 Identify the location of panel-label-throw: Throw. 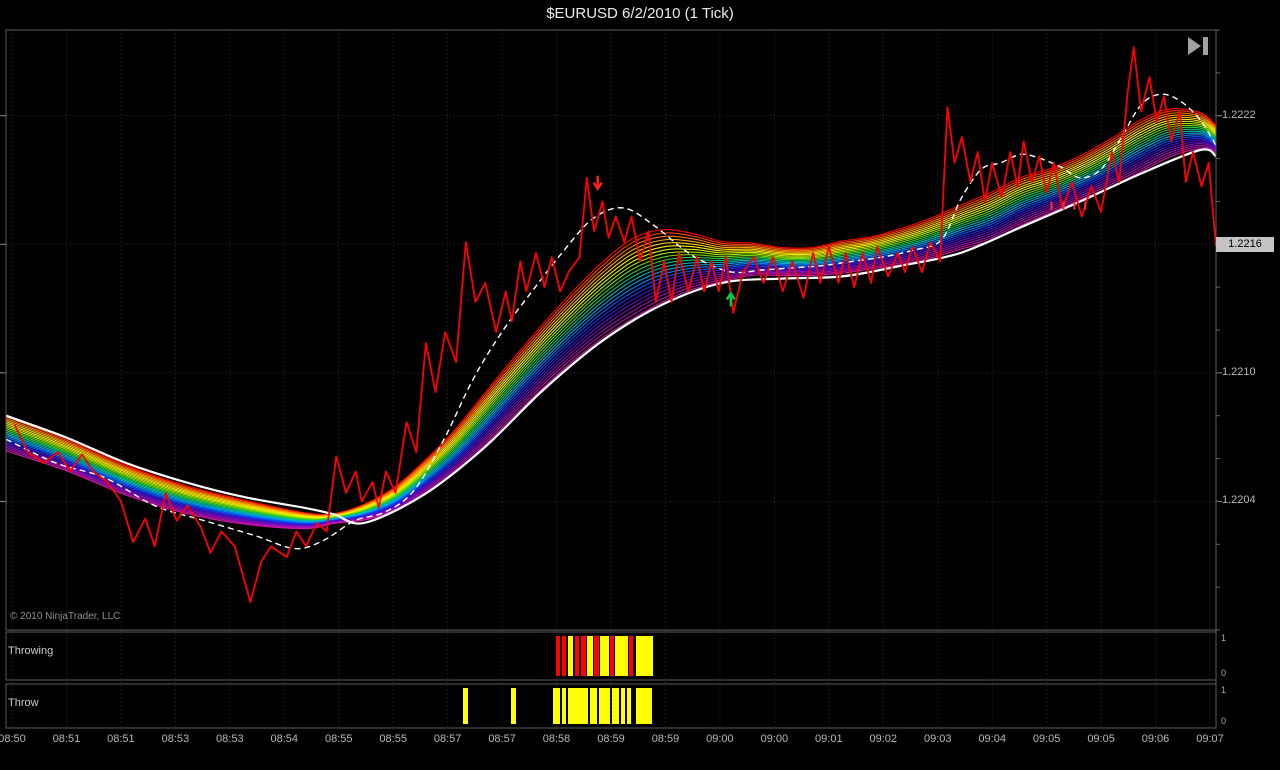
(23, 703).